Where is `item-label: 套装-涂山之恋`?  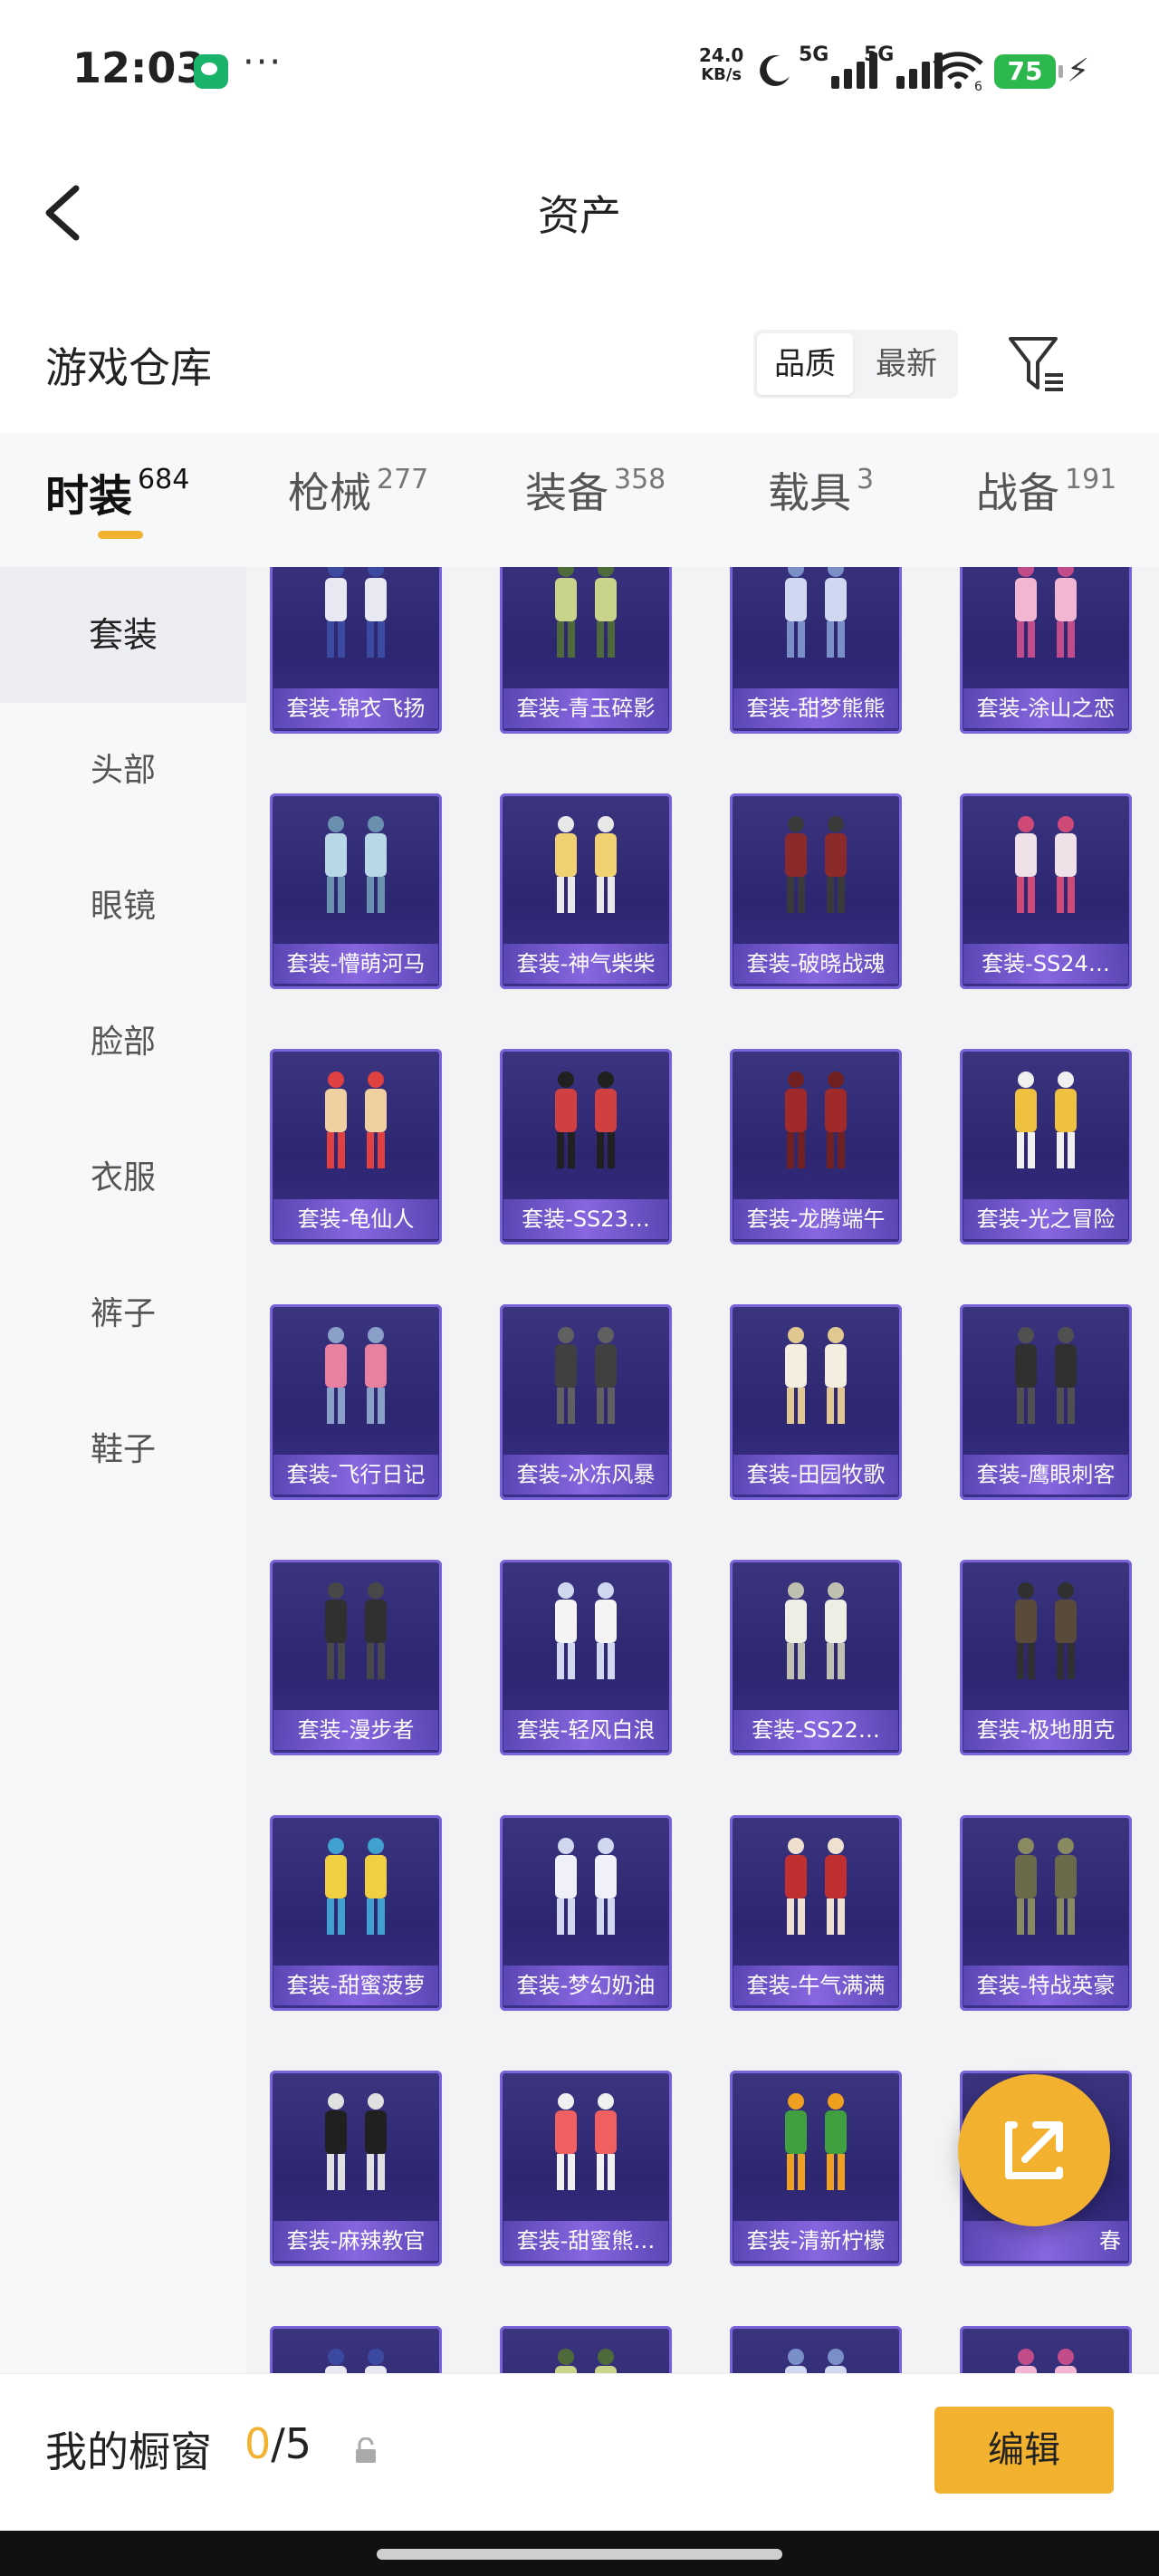 item-label: 套装-涂山之恋 is located at coordinates (1045, 708).